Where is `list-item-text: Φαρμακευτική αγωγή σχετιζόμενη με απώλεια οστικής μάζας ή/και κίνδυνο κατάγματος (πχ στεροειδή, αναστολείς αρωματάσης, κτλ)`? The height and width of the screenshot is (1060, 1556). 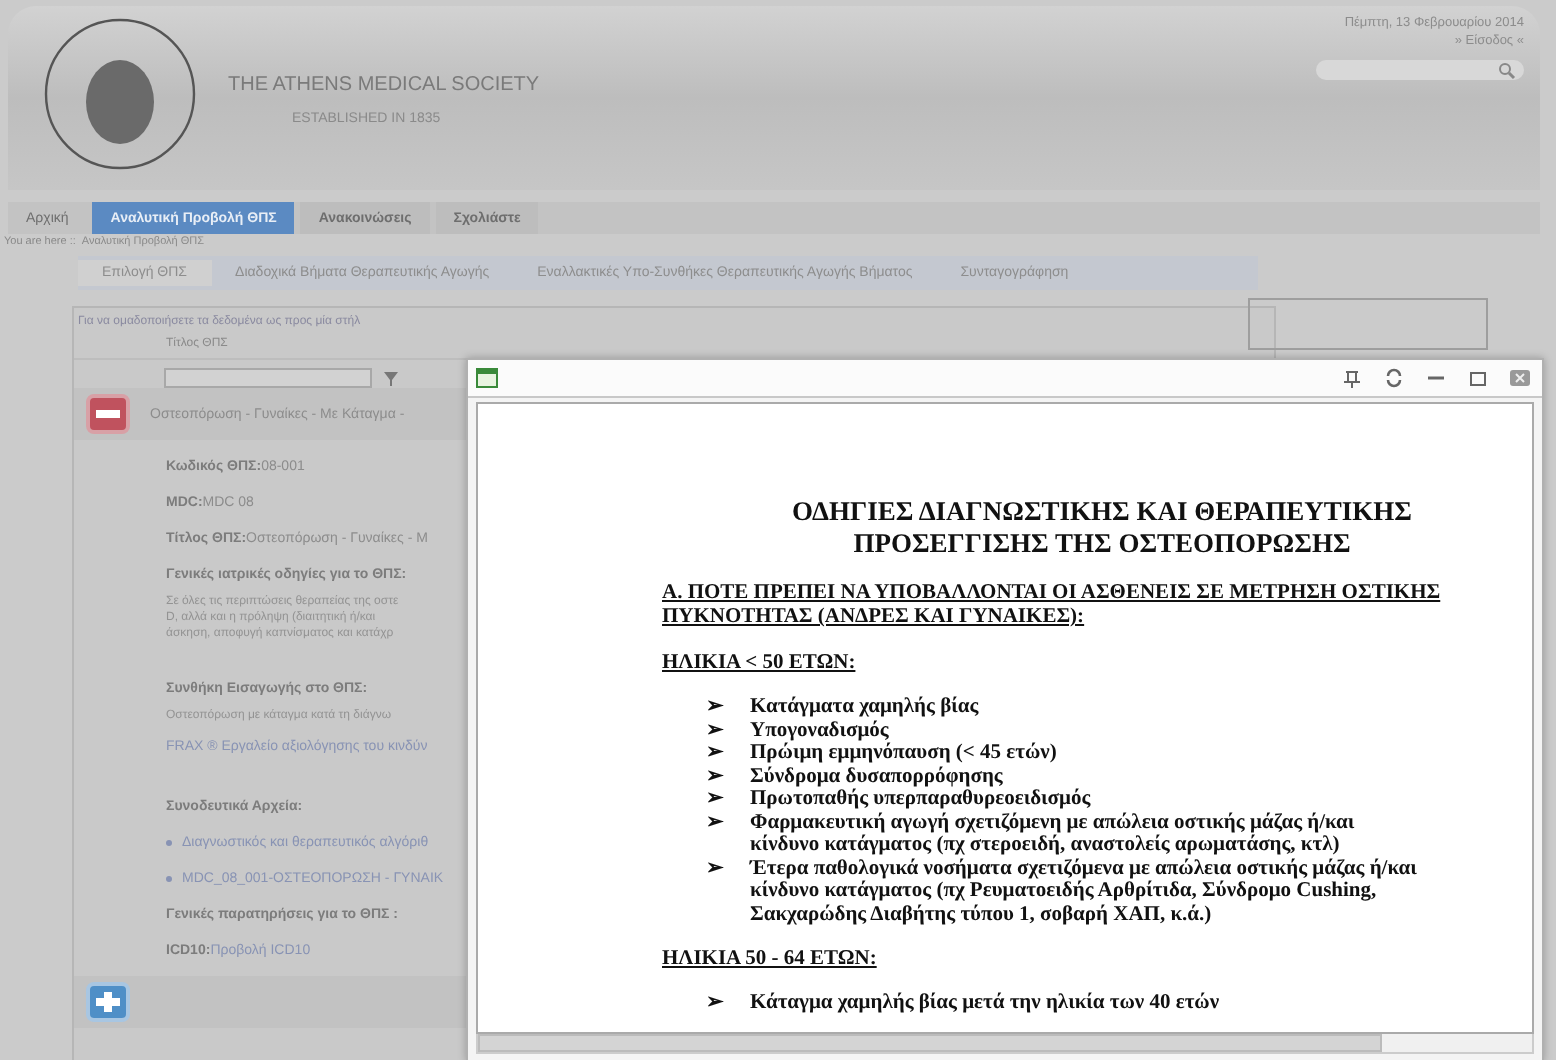
list-item-text: Φαρμακευτική αγωγή σχετιζόμενη με απώλεια οστικής μάζας ή/και κίνδυνο κατάγματος (πχ στεροειδή, αναστολείς αρωματάσης, κτλ) is located at coordinates (1053, 834).